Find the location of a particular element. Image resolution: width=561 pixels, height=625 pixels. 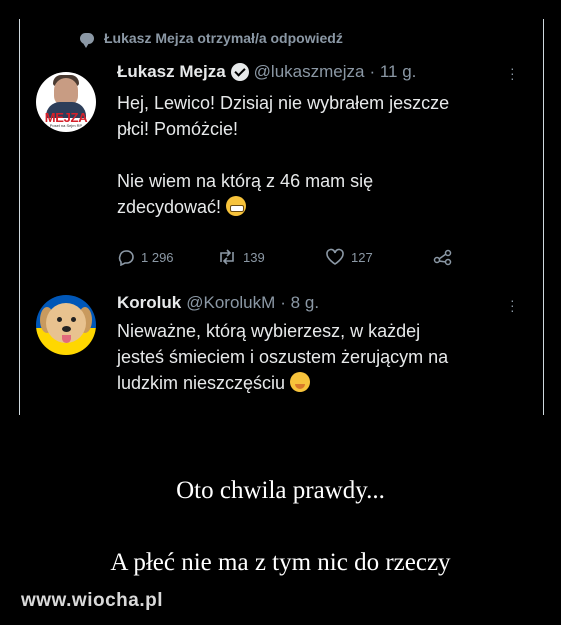

like-count: 127 is located at coordinates (362, 257).